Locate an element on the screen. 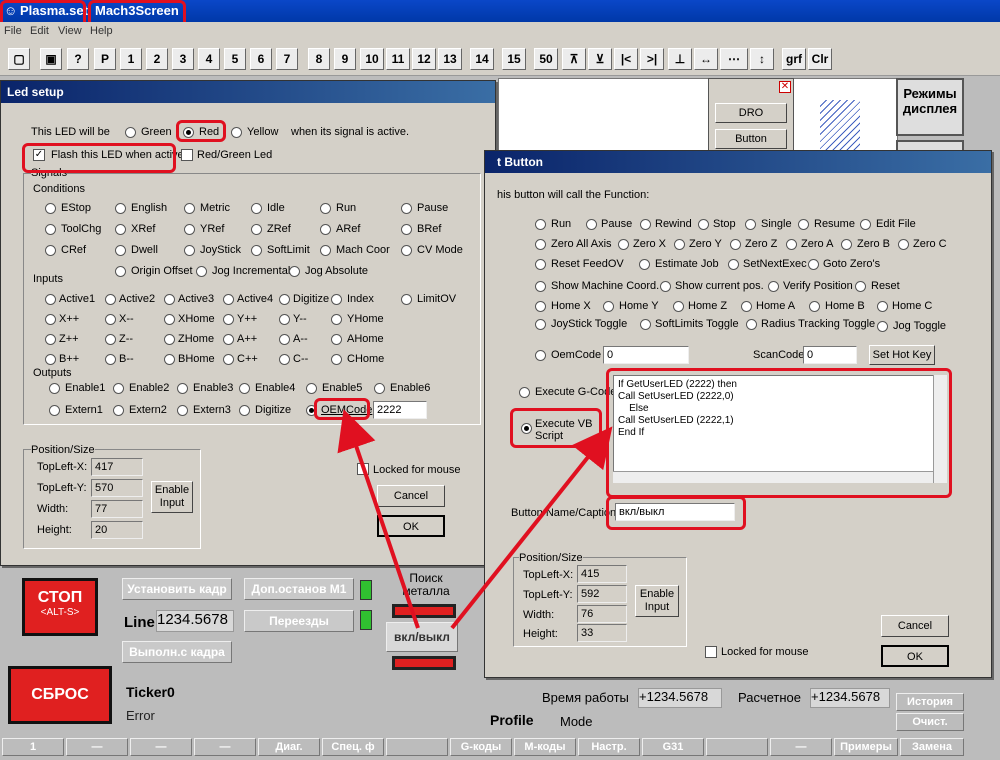 The height and width of the screenshot is (760, 1000). arrow-to-oemcode is located at coordinates (378, 519).